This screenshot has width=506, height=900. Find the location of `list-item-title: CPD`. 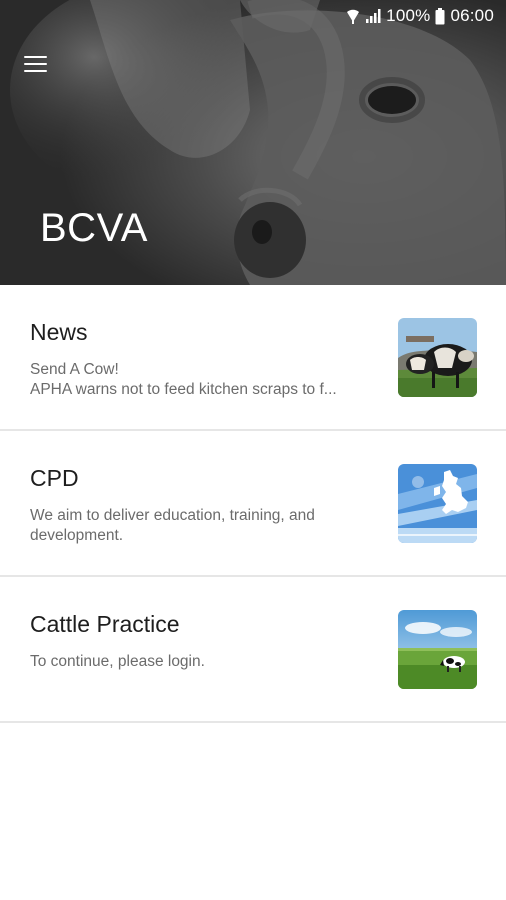

list-item-title: CPD is located at coordinates (54, 478).